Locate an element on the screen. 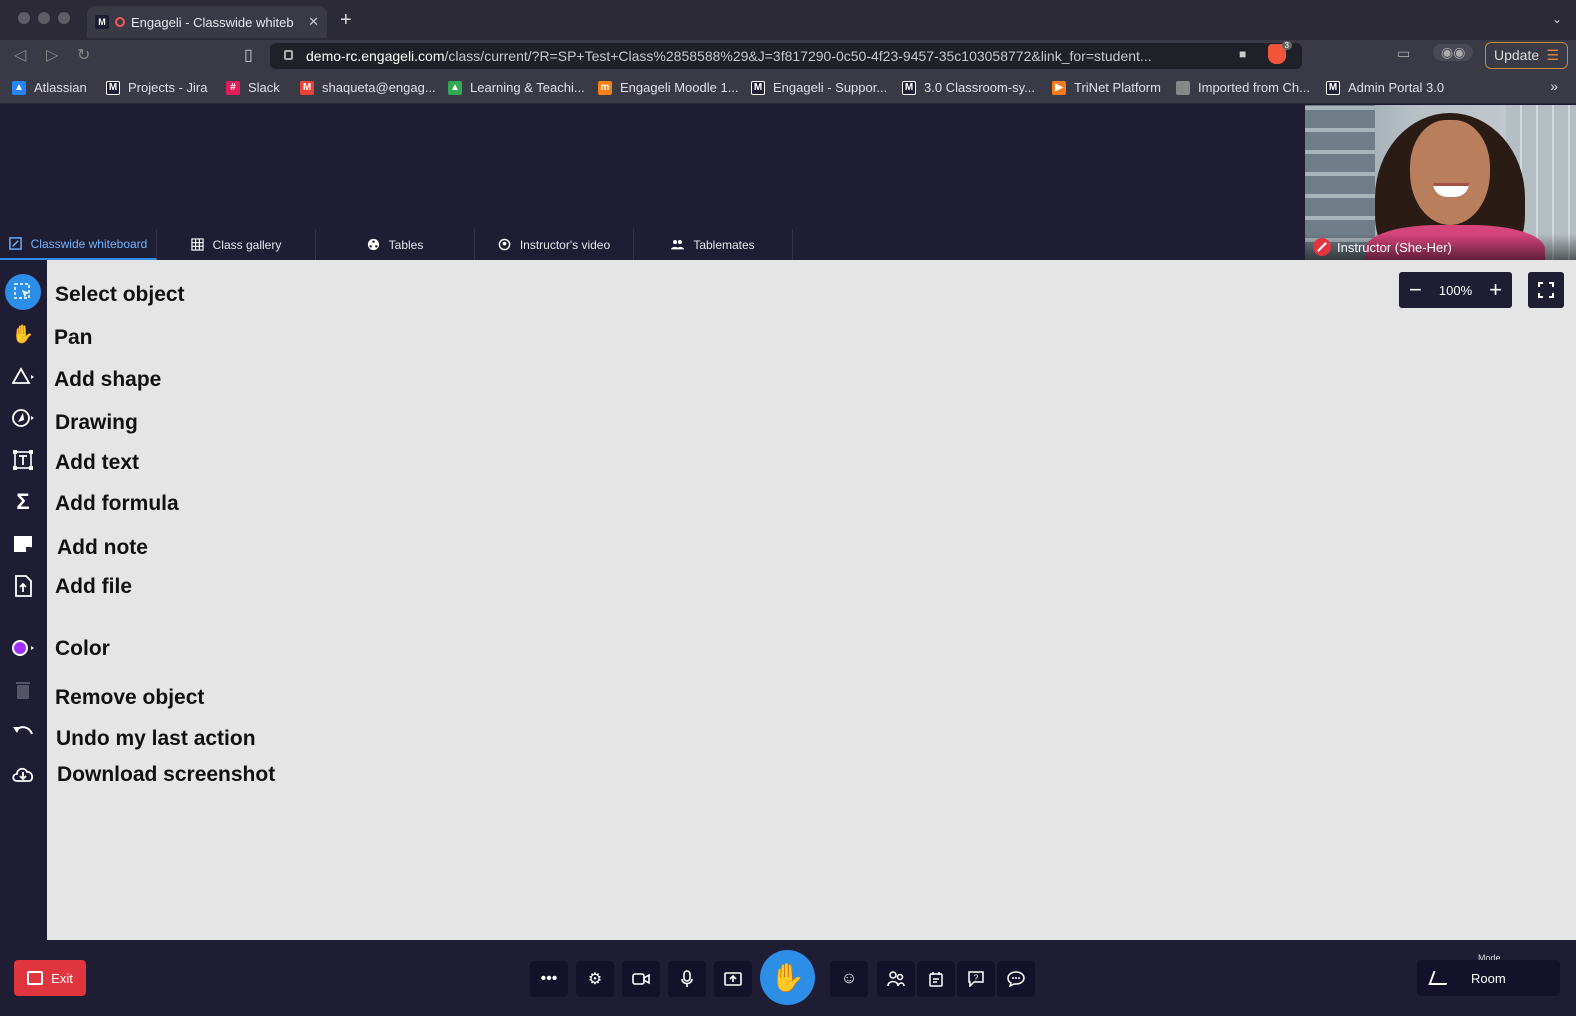 Image resolution: width=1576 pixels, height=1016 pixels. microphone-button is located at coordinates (687, 979).